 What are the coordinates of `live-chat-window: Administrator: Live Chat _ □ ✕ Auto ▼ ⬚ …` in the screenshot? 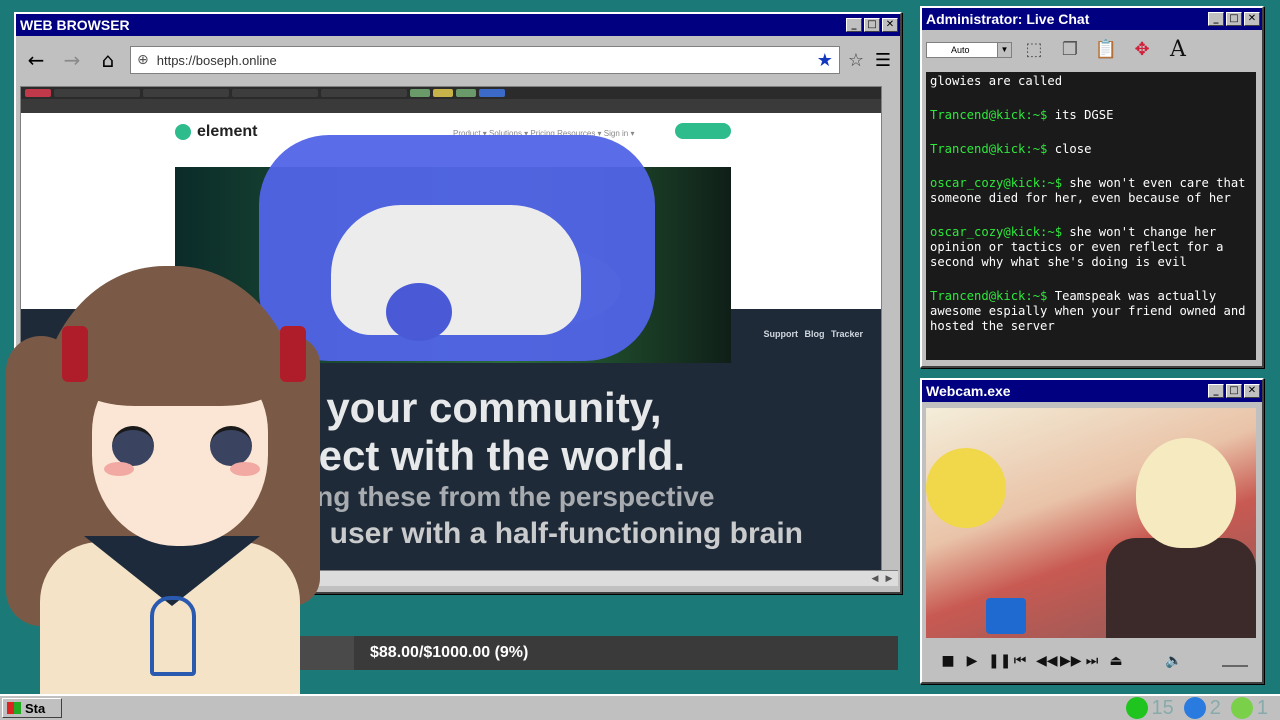 It's located at (1092, 187).